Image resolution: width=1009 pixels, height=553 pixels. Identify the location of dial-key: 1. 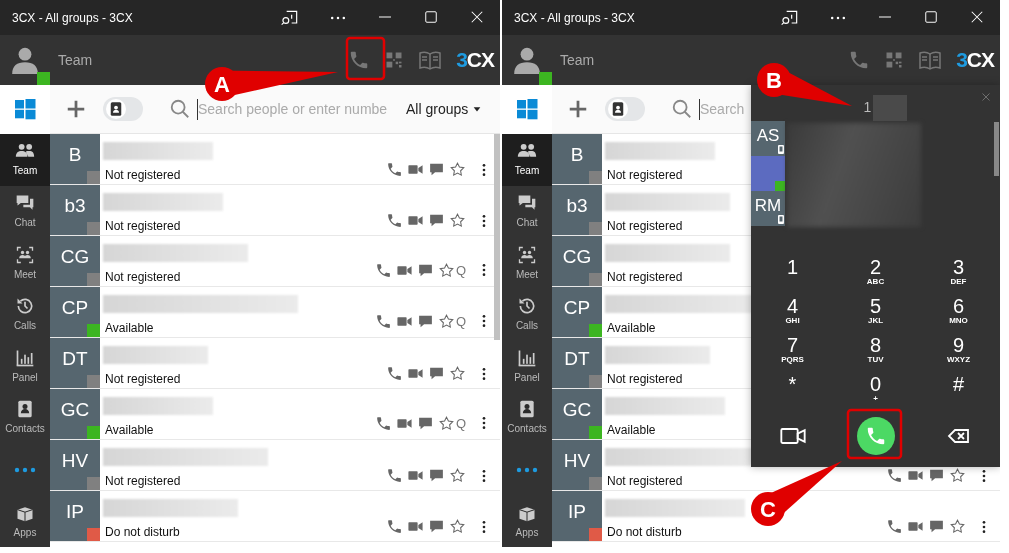
(792, 276).